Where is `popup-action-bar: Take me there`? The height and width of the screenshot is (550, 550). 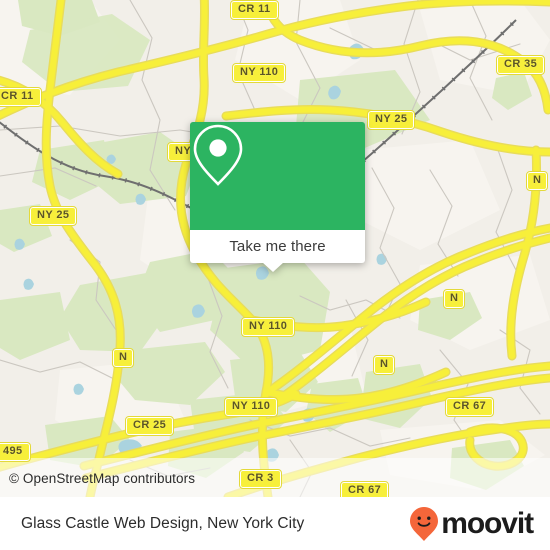
popup-action-bar: Take me there is located at coordinates (277, 246).